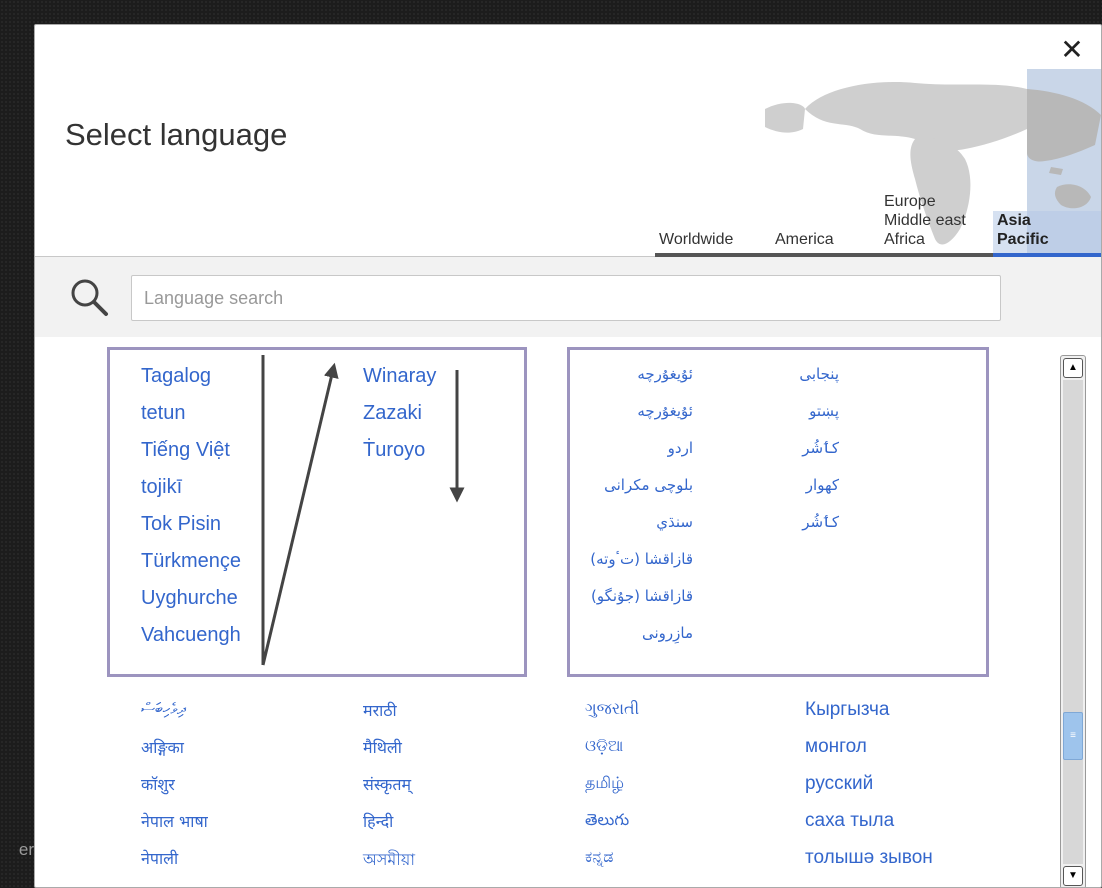  I want to click on language-link: толышә зывон, so click(869, 858).